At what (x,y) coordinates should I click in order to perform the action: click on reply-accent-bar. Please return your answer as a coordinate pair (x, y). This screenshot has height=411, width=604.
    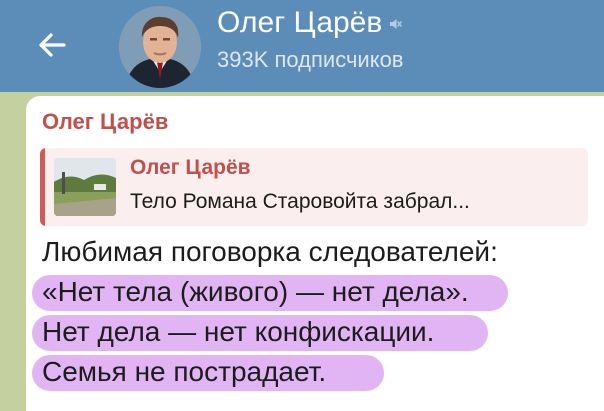
    Looking at the image, I should click on (42, 187).